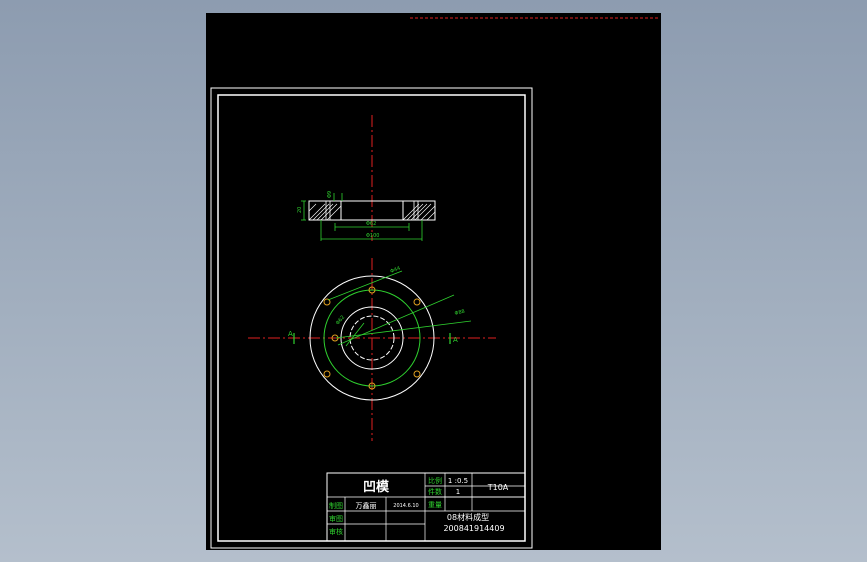 The image size is (867, 562). What do you see at coordinates (458, 481) in the screenshot?
I see `tb-scale-value: 1 :0.5` at bounding box center [458, 481].